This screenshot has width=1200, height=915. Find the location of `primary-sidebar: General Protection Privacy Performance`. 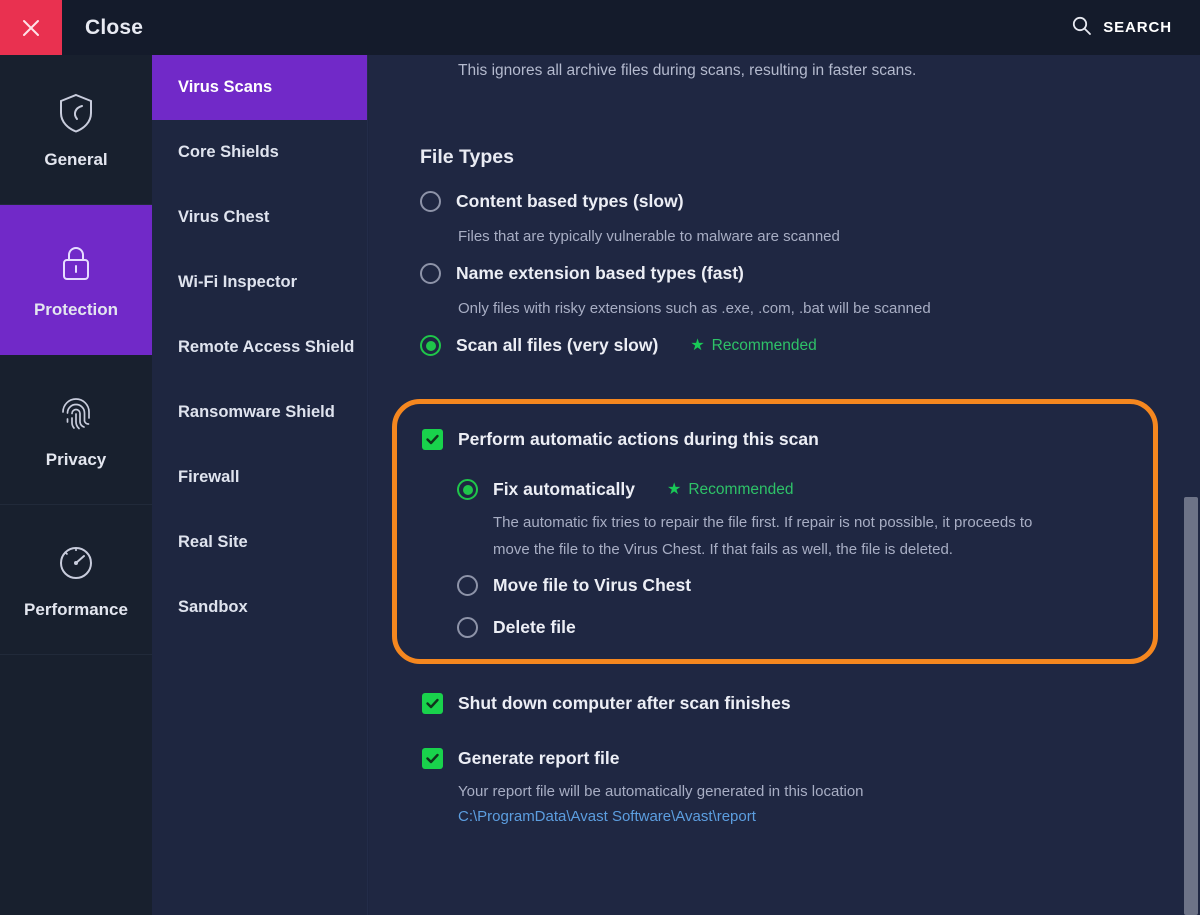

primary-sidebar: General Protection Privacy Performance is located at coordinates (76, 485).